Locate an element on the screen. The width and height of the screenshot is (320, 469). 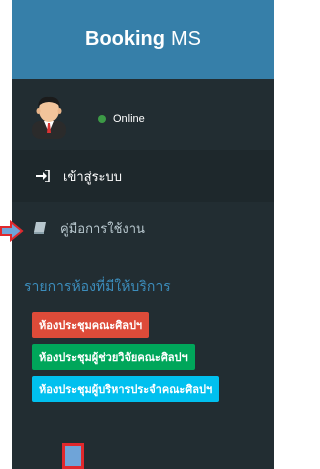
app-title-light: MS is located at coordinates (186, 39).